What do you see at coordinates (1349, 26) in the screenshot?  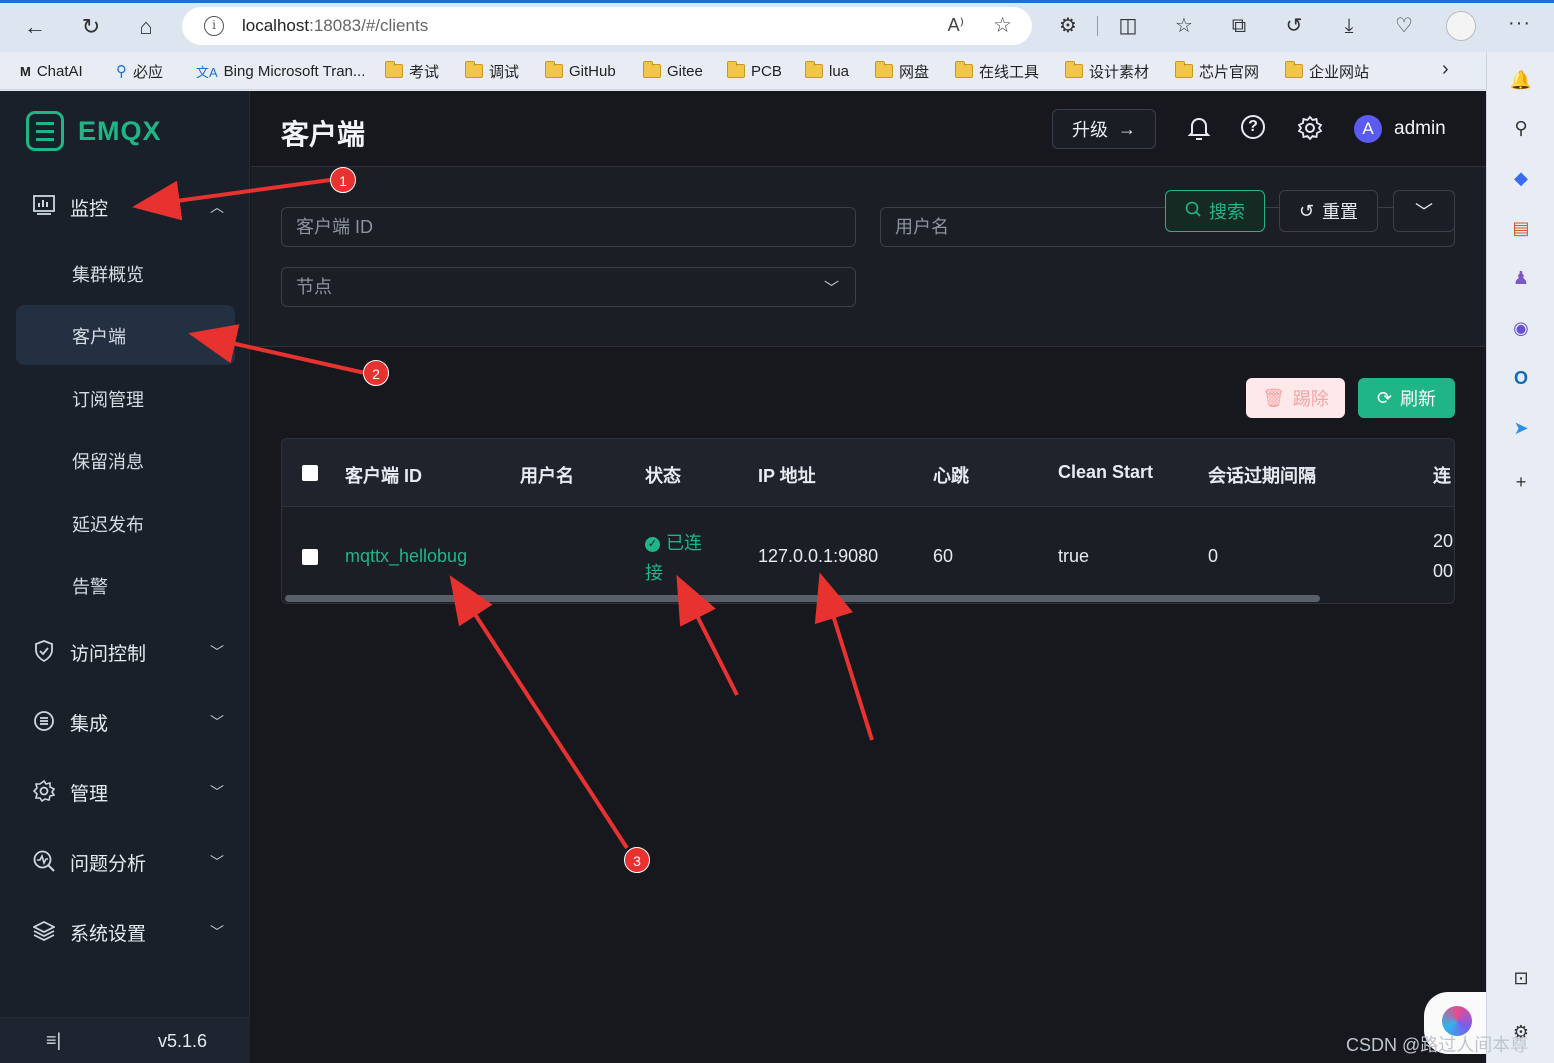 I see `downloads-icon: ⤓` at bounding box center [1349, 26].